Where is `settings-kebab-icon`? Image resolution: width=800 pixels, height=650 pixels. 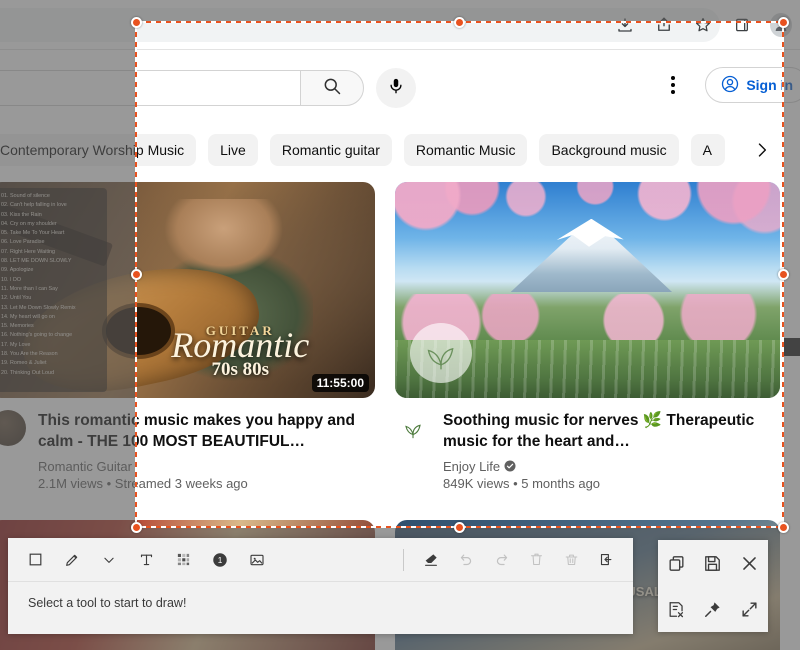
settings-kebab-icon is located at coordinates (673, 85).